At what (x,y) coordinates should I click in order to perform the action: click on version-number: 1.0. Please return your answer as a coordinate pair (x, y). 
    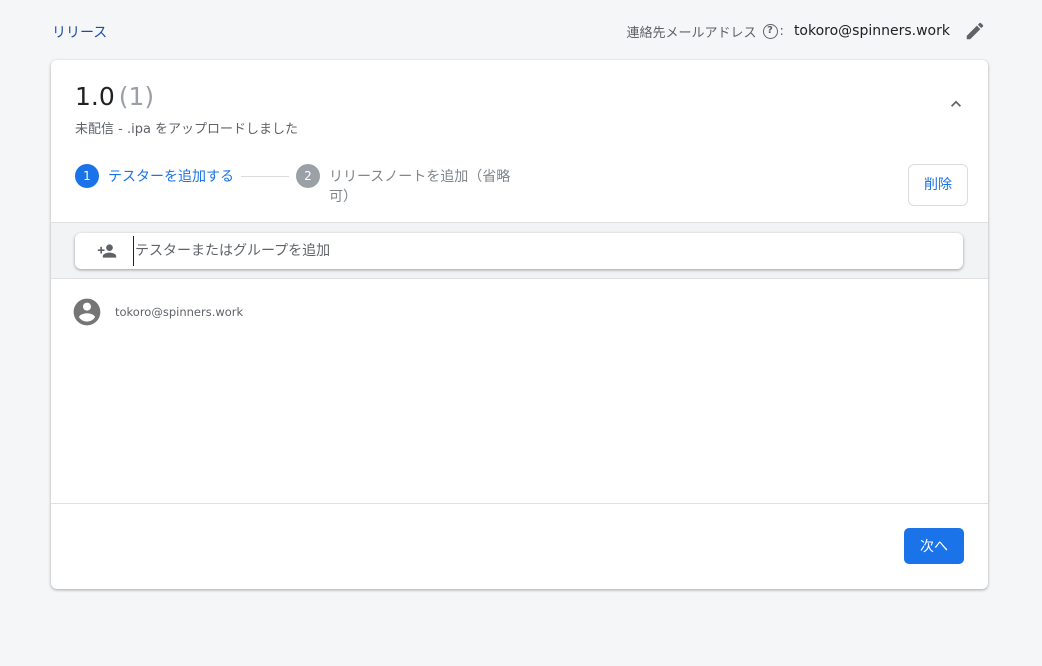
    Looking at the image, I should click on (95, 96).